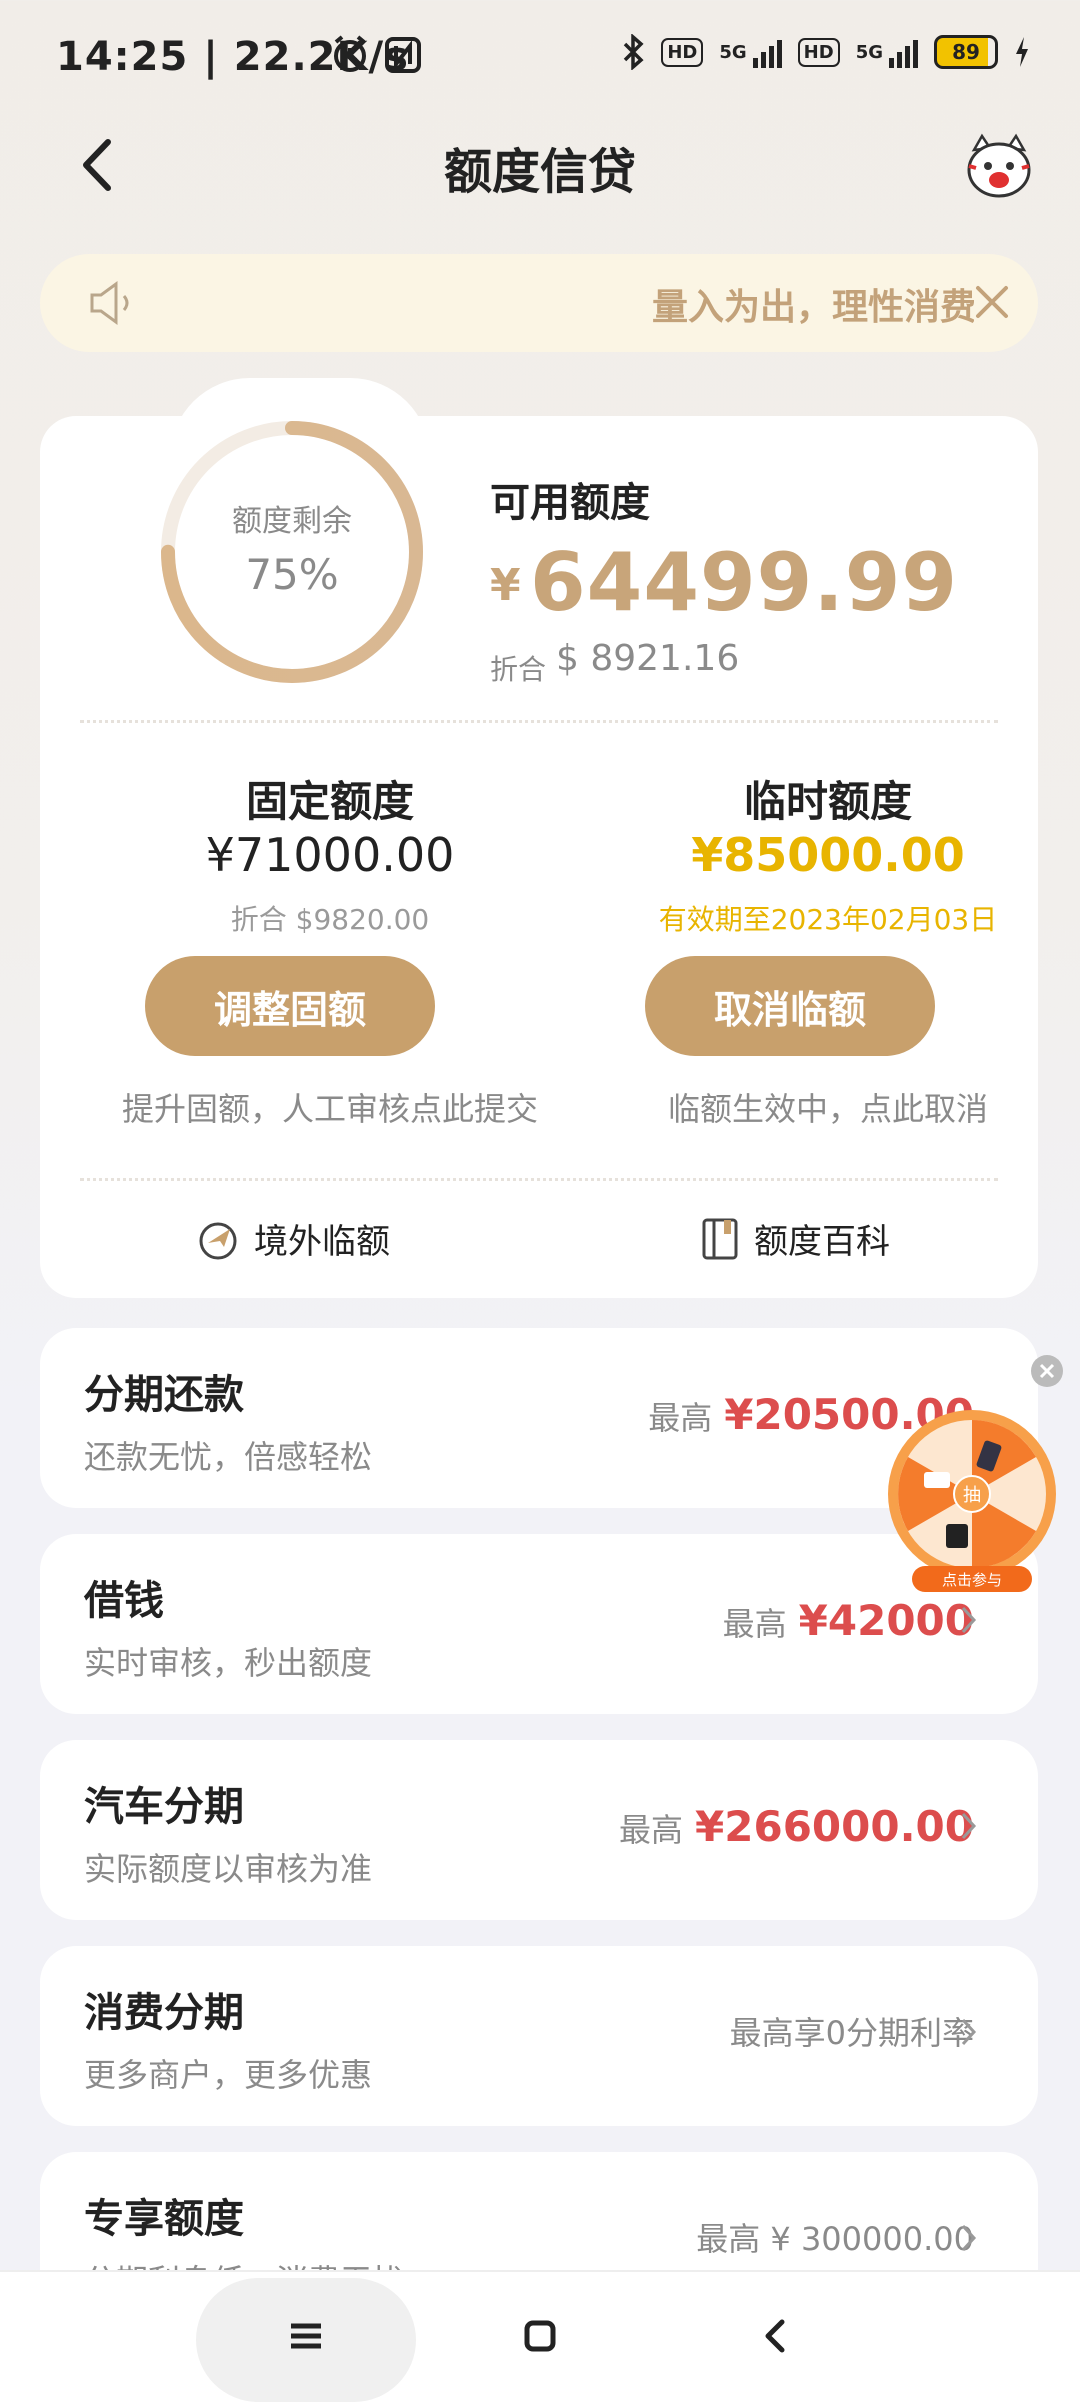 This screenshot has height=2402, width=1080. I want to click on page-title: 额度信贷, so click(539, 172).